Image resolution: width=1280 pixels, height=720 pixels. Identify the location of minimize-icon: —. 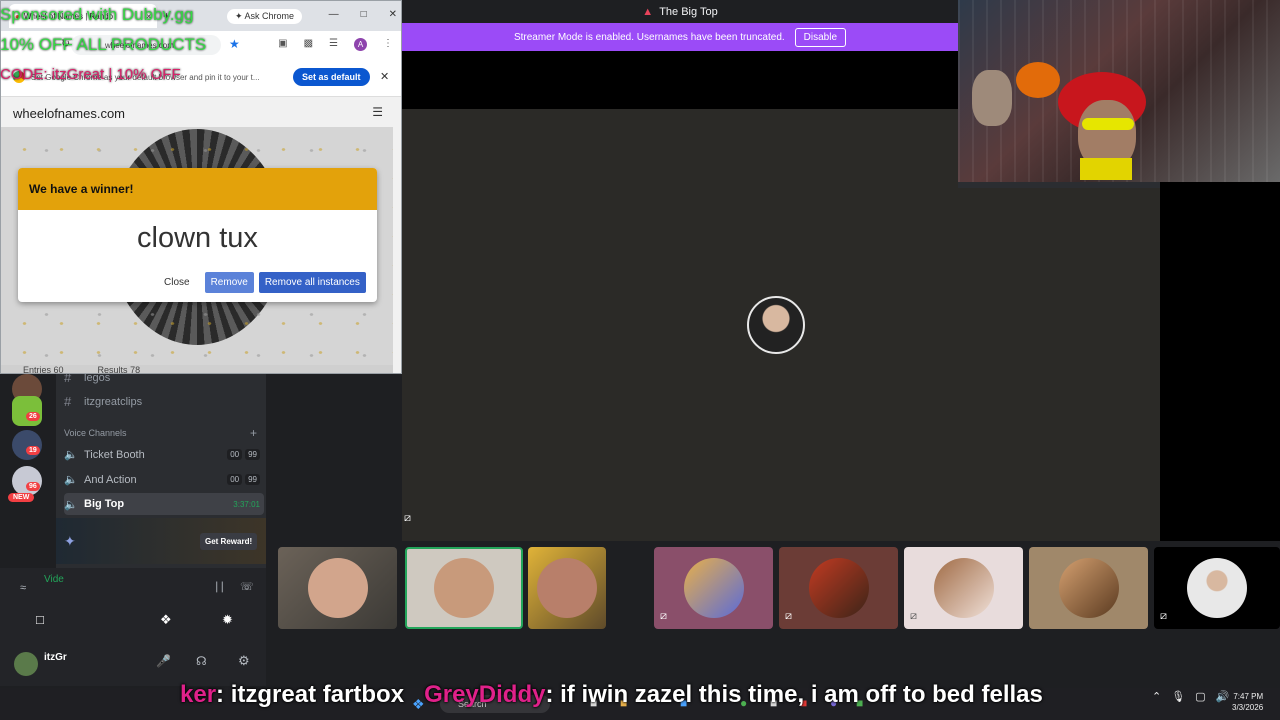
(334, 14).